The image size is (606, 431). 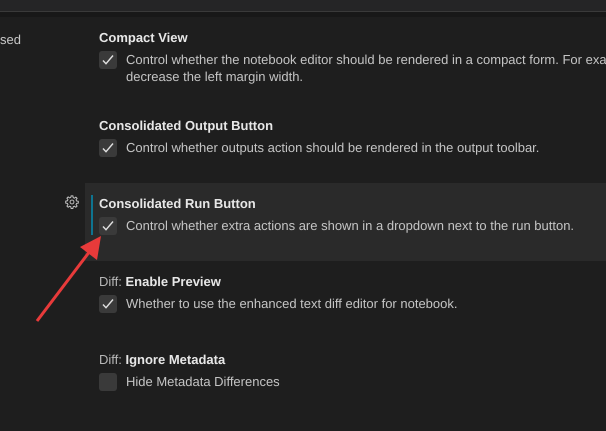 What do you see at coordinates (203, 381) in the screenshot?
I see `setting-description: Hide Metadata Differences` at bounding box center [203, 381].